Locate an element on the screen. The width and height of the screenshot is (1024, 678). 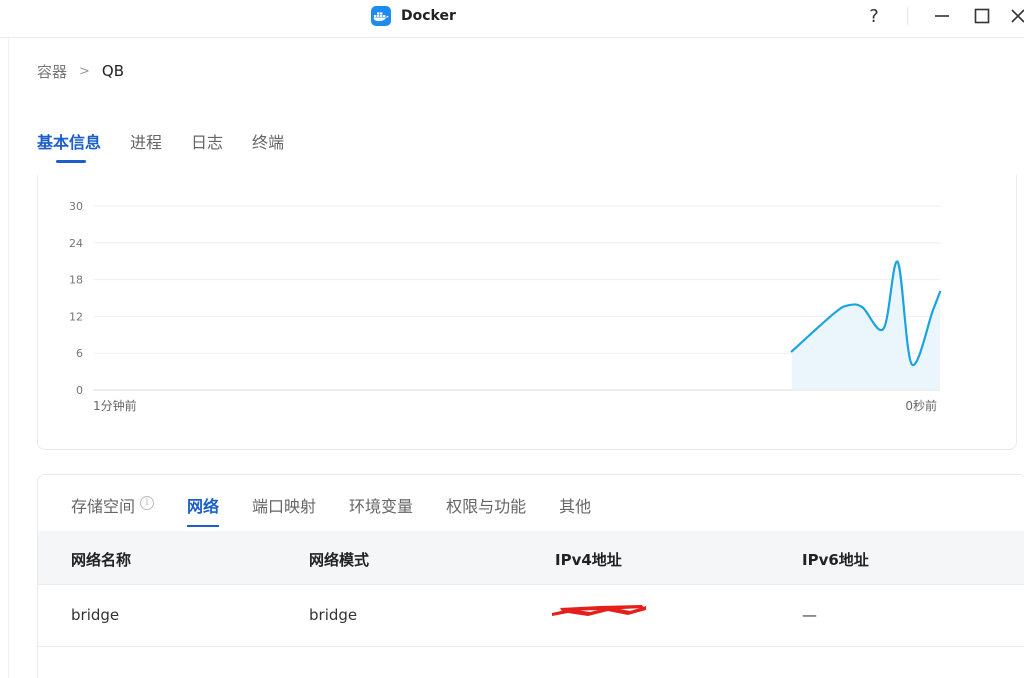
cell-ipv6: — is located at coordinates (809, 615).